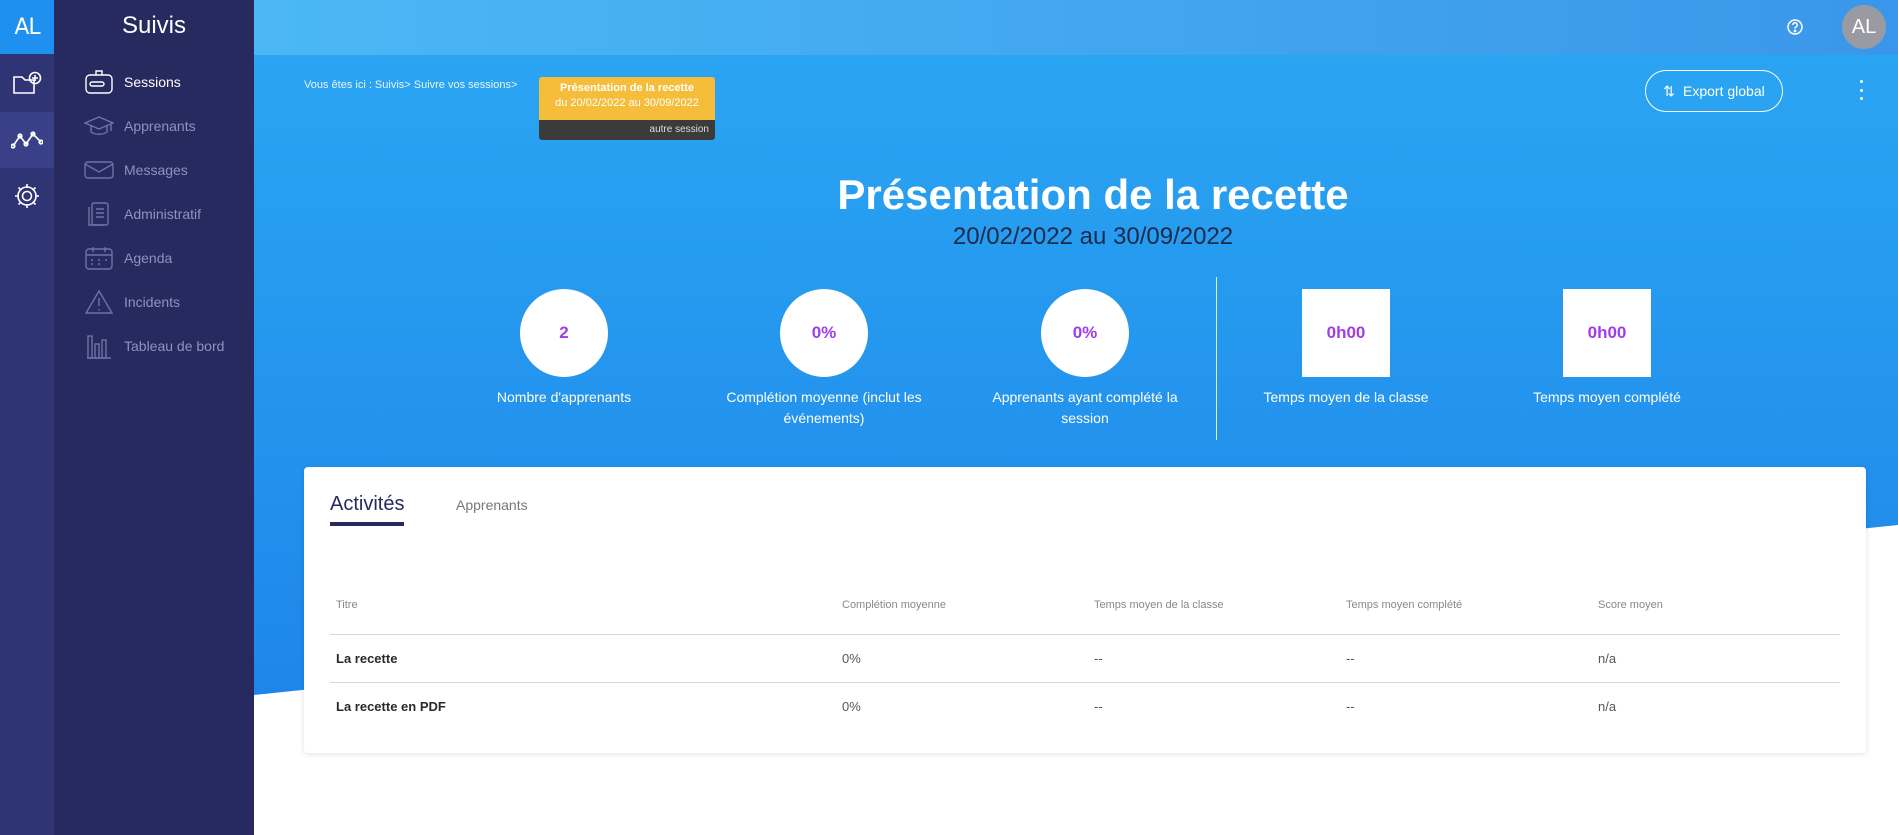 This screenshot has width=1898, height=835. I want to click on sidebar-item-label: Sessions, so click(152, 82).